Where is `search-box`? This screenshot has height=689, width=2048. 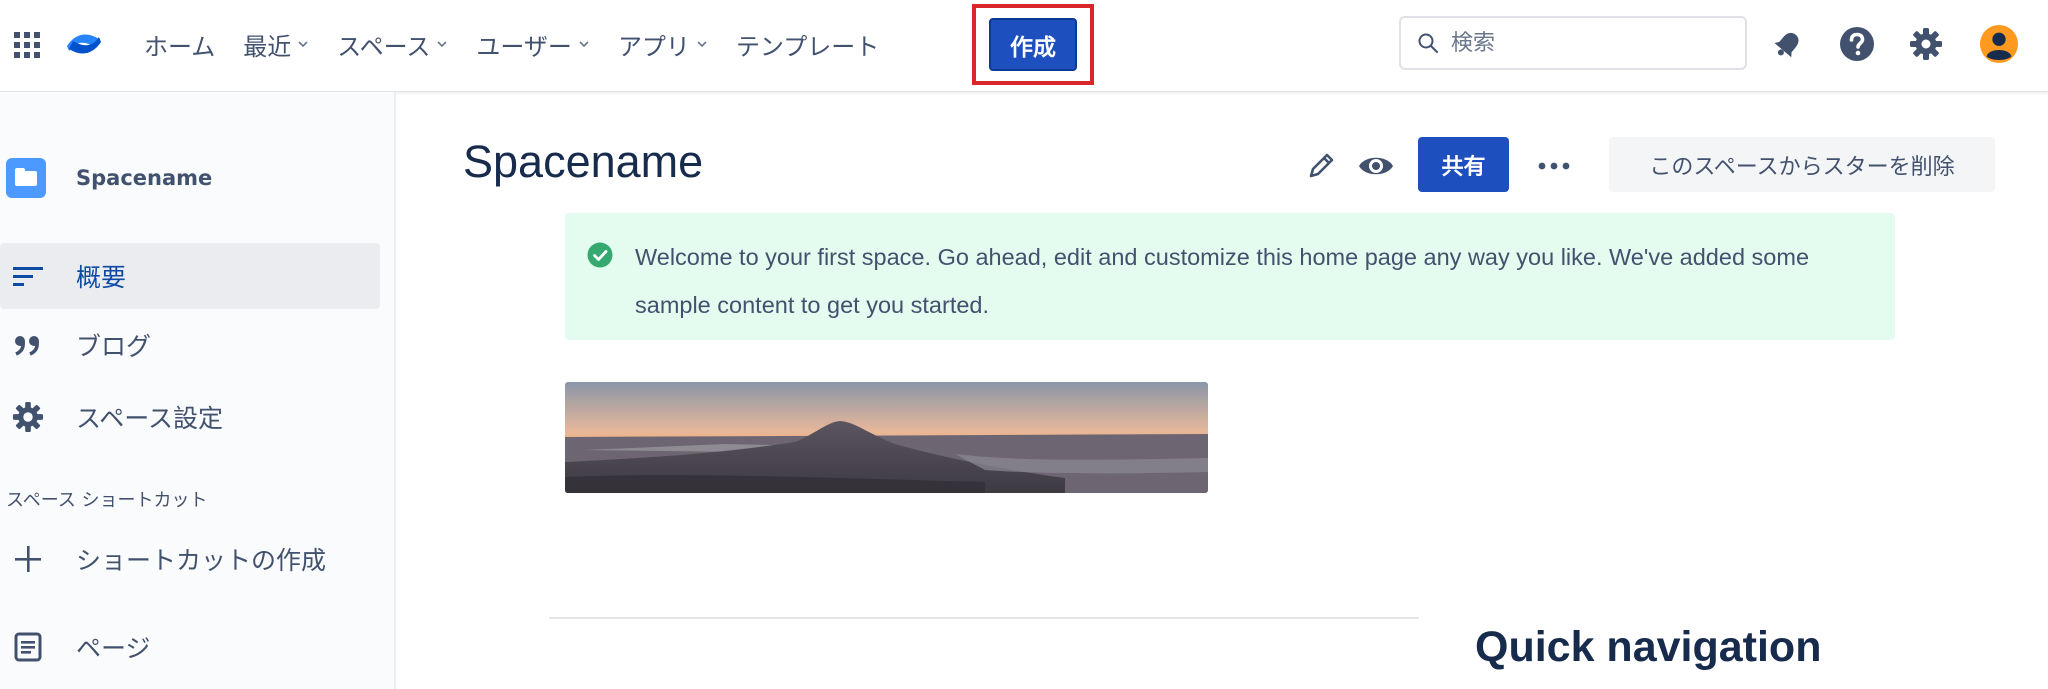
search-box is located at coordinates (1573, 43).